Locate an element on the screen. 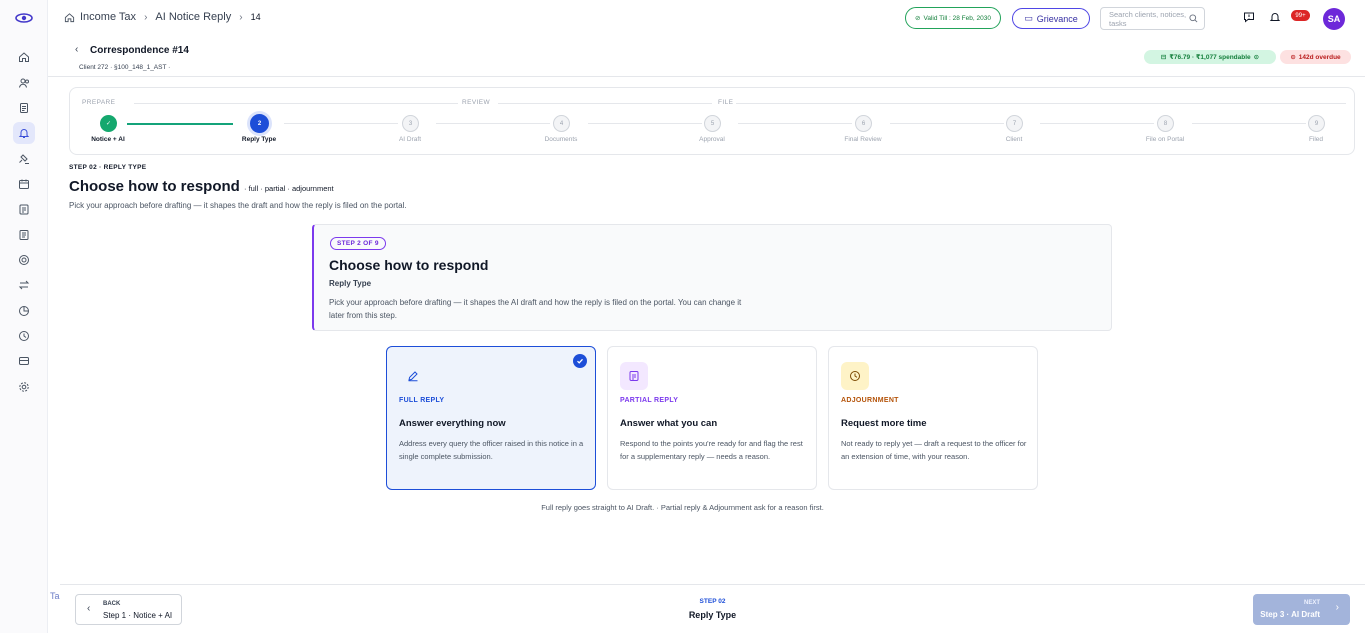  message-icon is located at coordinates (1249, 17).